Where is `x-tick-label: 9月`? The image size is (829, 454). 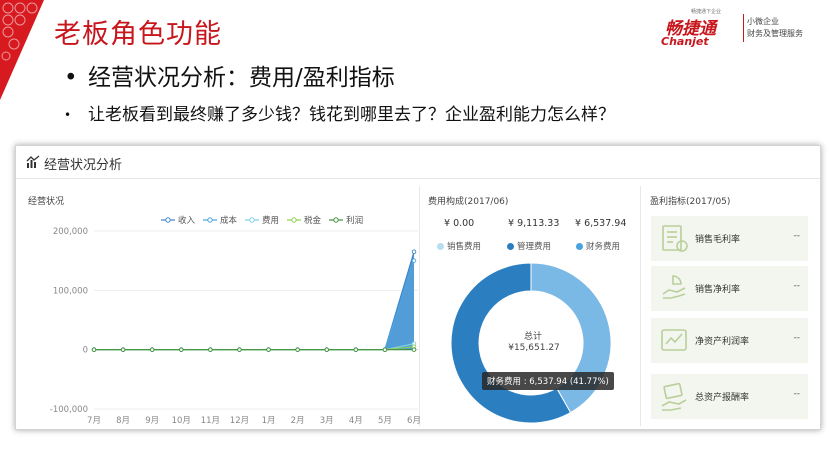 x-tick-label: 9月 is located at coordinates (152, 421).